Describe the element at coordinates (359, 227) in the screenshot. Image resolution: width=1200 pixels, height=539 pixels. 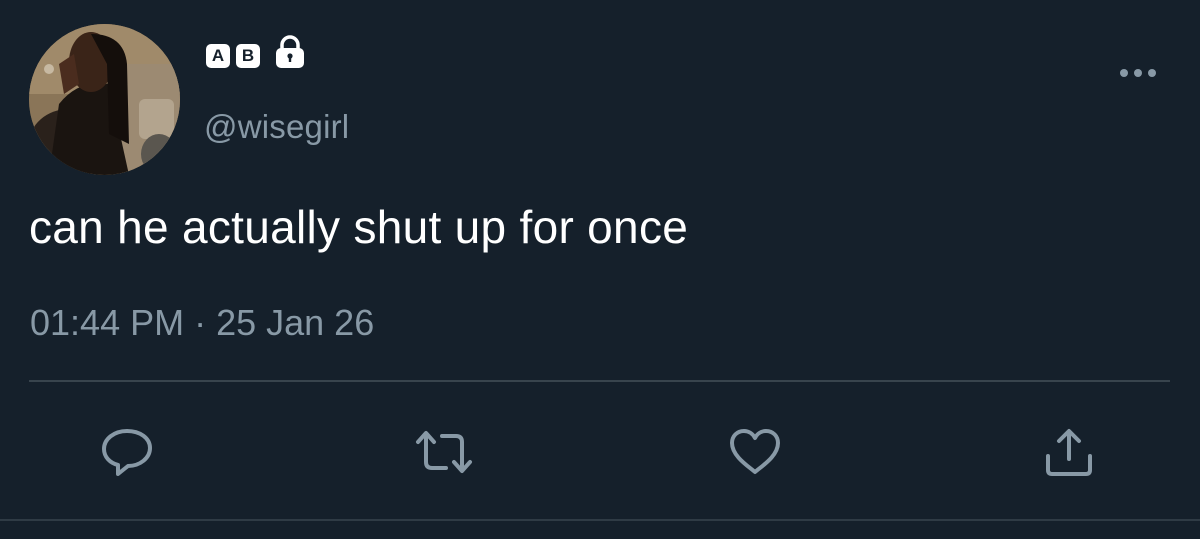
I see `tweet-text: can he actually shut up for once` at that location.